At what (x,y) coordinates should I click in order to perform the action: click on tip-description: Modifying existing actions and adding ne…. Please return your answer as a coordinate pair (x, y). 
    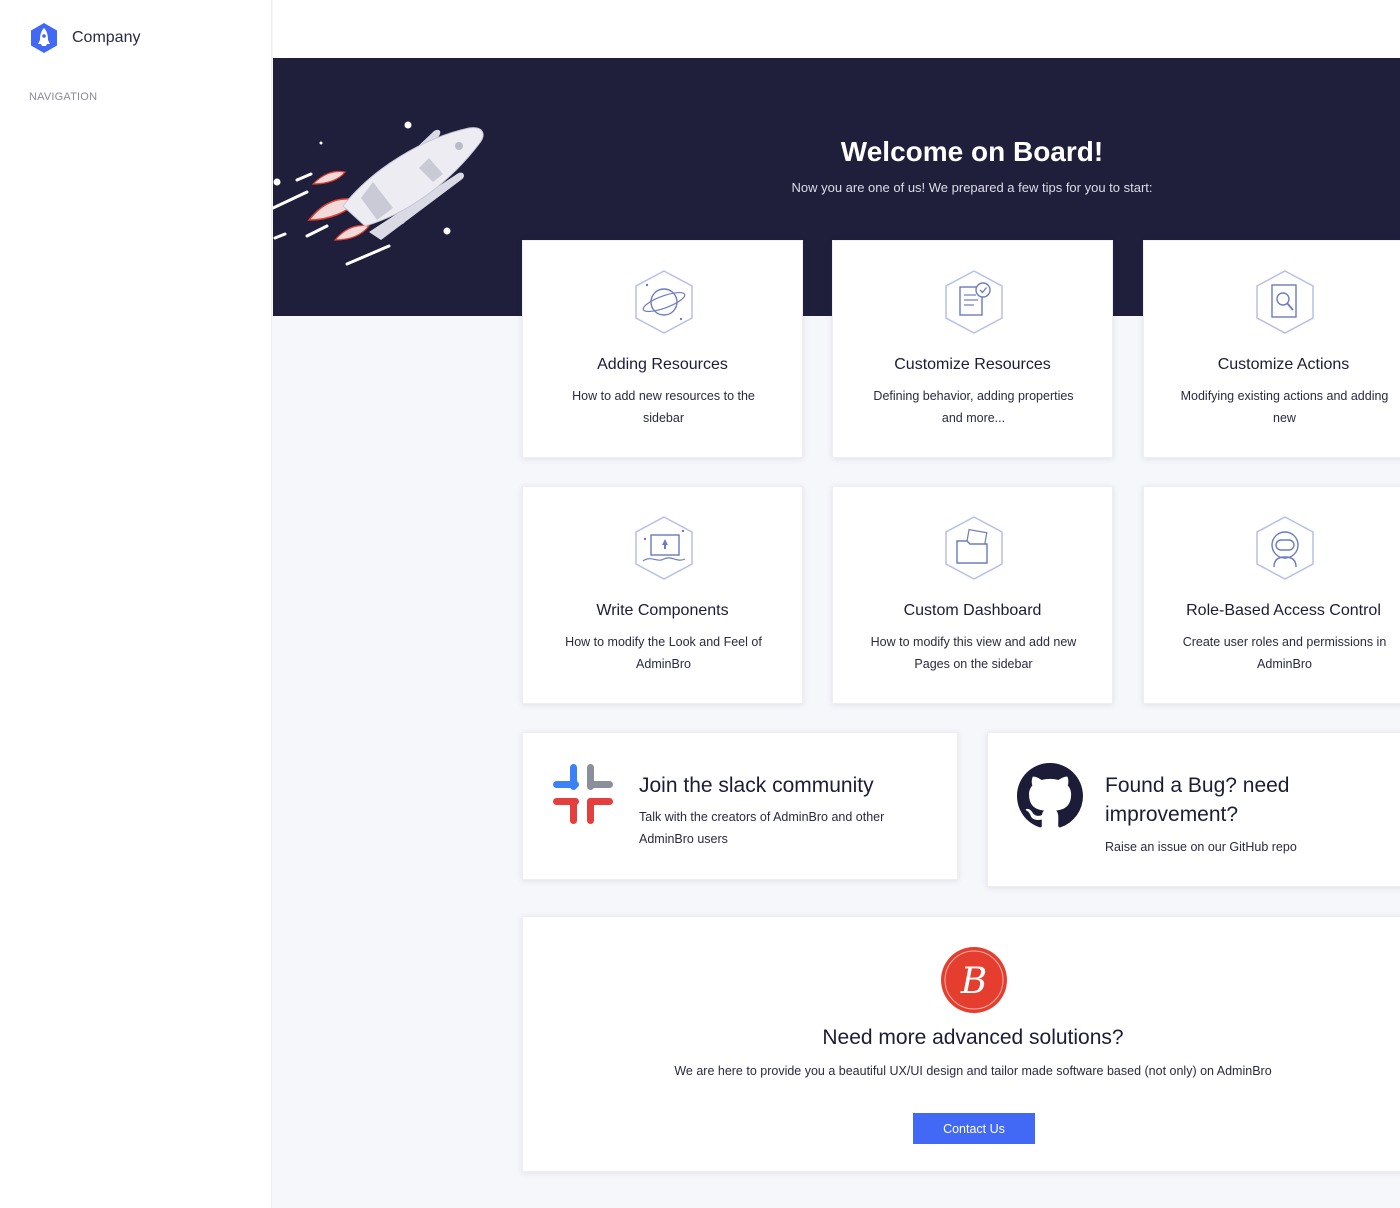
    Looking at the image, I should click on (1284, 407).